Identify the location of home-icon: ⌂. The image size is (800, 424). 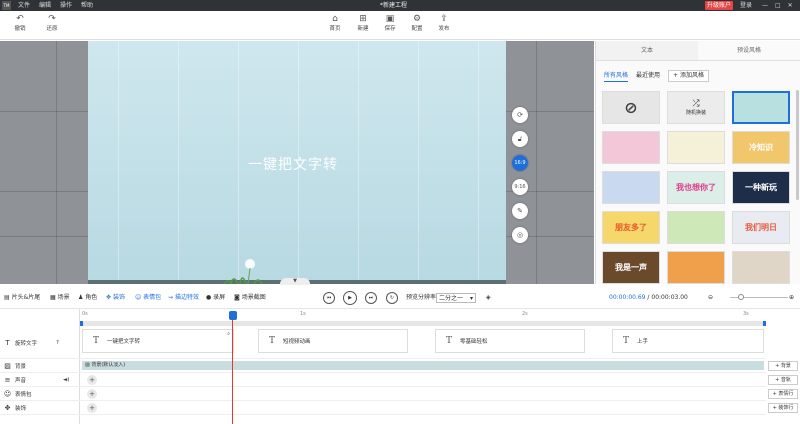
(335, 19).